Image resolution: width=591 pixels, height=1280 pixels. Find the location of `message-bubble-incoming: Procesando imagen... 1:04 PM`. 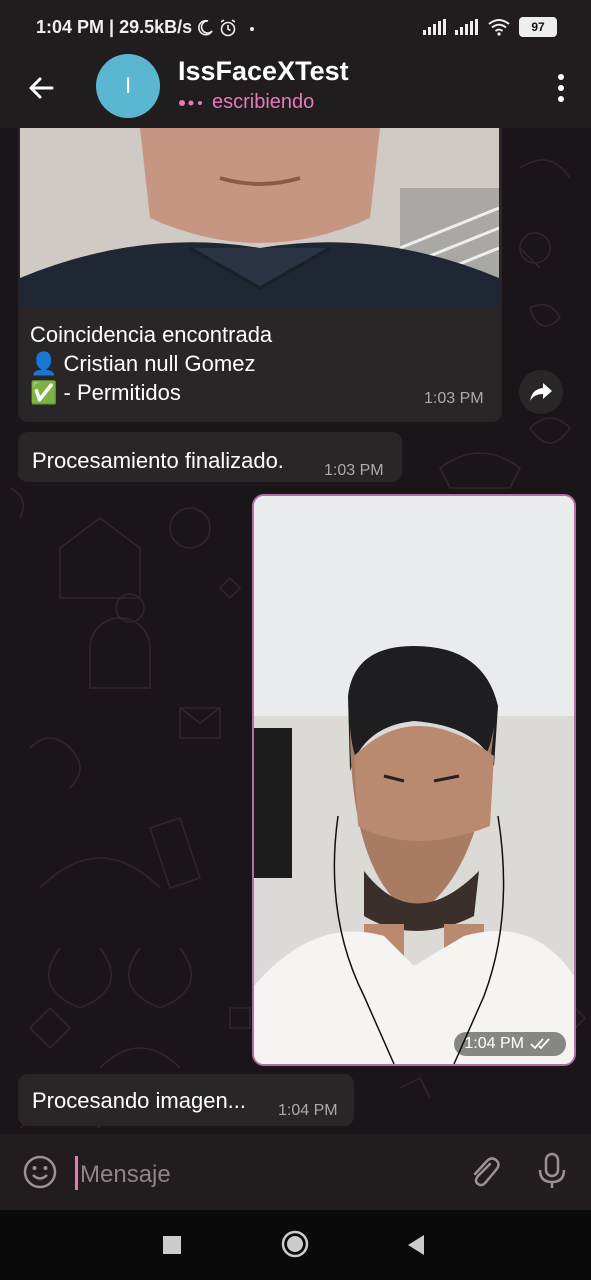

message-bubble-incoming: Procesando imagen... 1:04 PM is located at coordinates (186, 1100).